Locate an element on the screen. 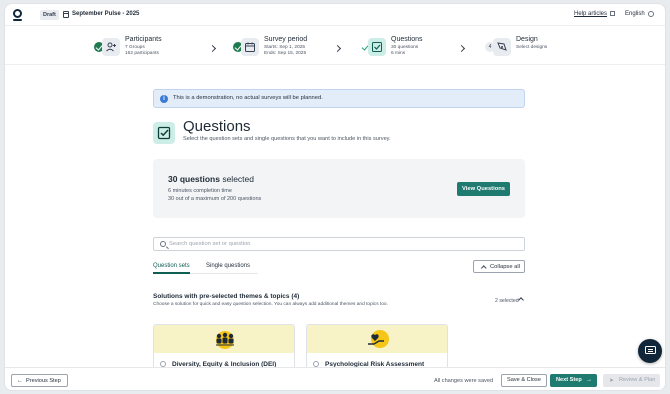 This screenshot has width=670, height=394. globe-icon is located at coordinates (651, 14).